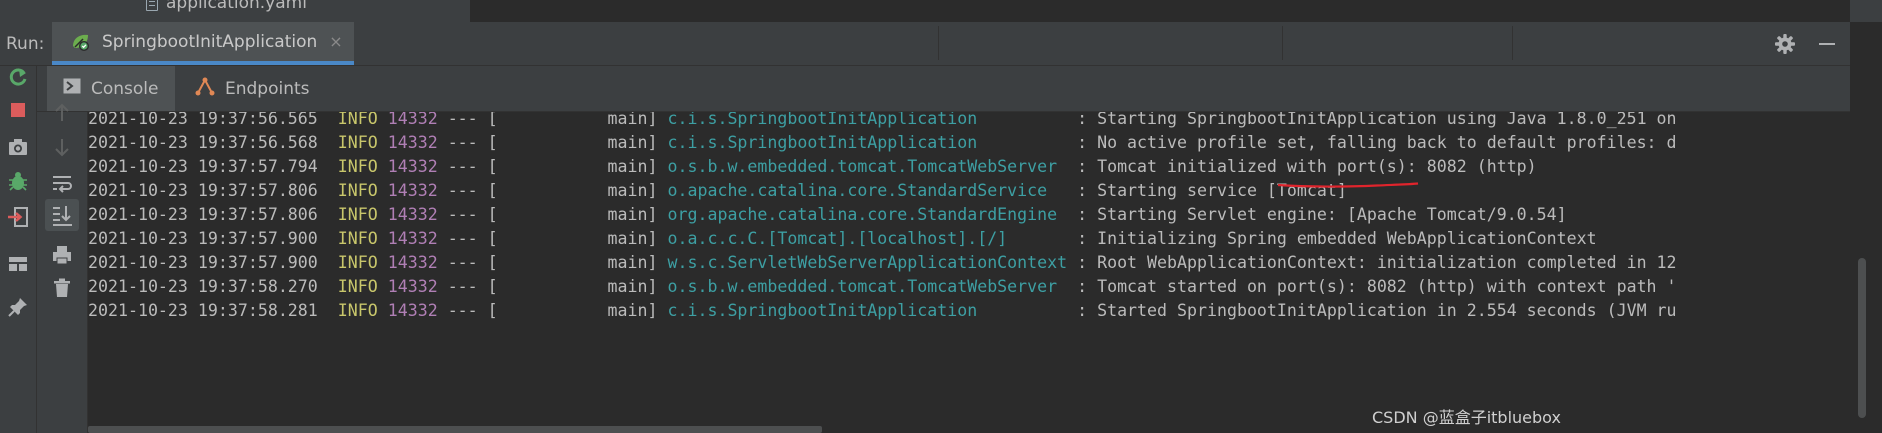 Image resolution: width=1882 pixels, height=433 pixels. I want to click on login-icon, so click(18, 217).